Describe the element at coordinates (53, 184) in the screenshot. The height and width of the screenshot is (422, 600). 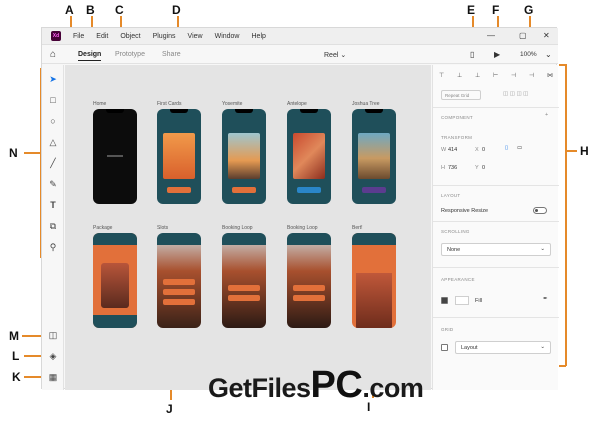
I see `pen-tool-icon: ✎` at that location.